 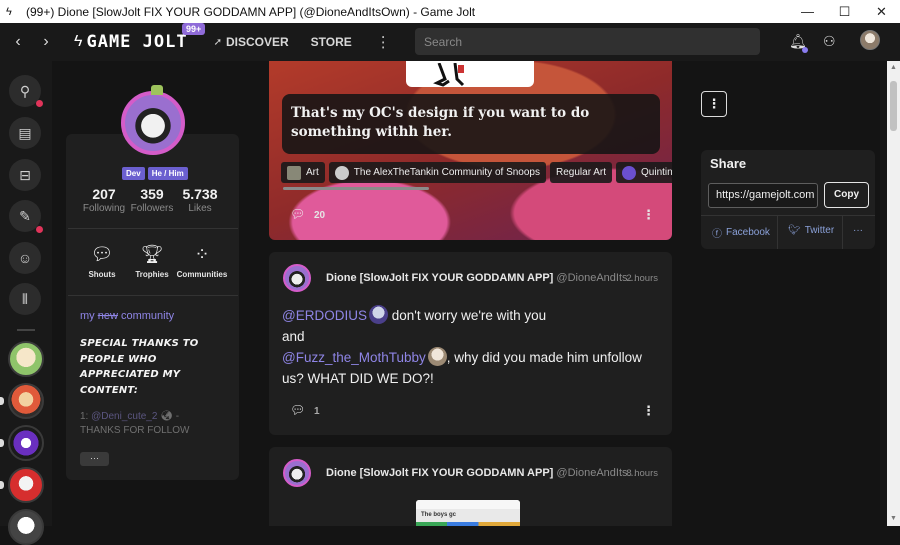 I want to click on tag-chip-quintin: Quintin, so click(x=644, y=172).